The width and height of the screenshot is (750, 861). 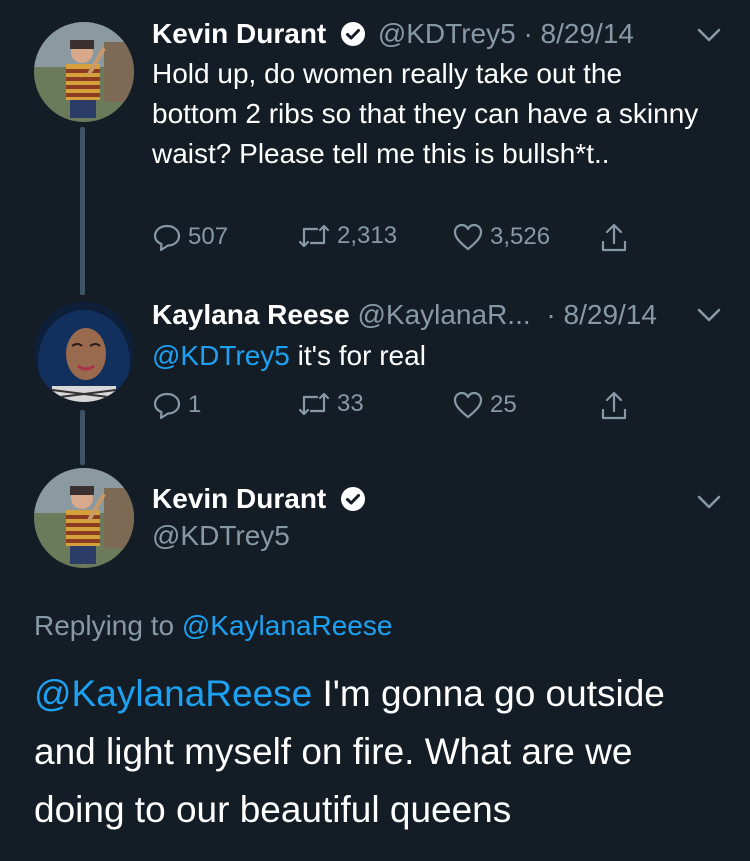 I want to click on tweet-text: @KDTrey5 it's for real, so click(x=432, y=356).